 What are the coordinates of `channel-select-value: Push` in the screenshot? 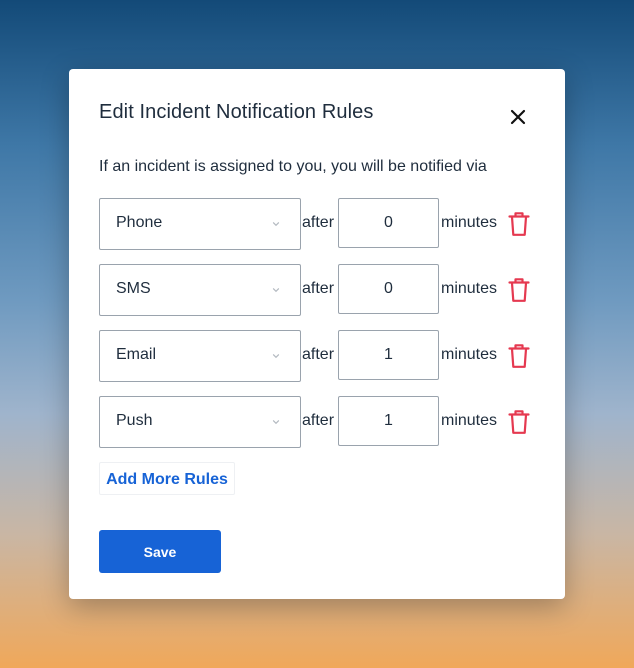 It's located at (134, 420).